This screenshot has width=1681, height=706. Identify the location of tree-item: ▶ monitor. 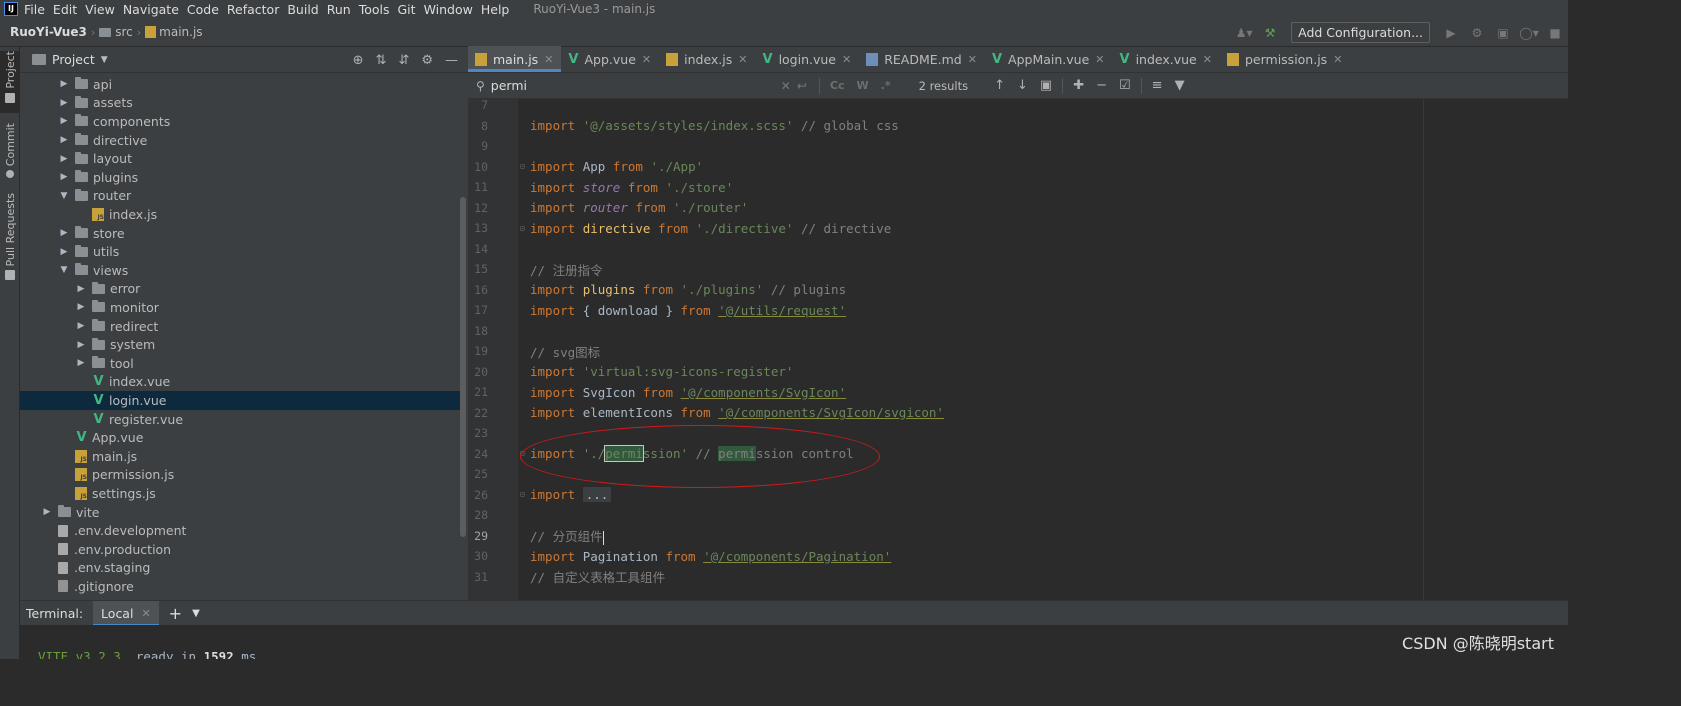
(240, 307).